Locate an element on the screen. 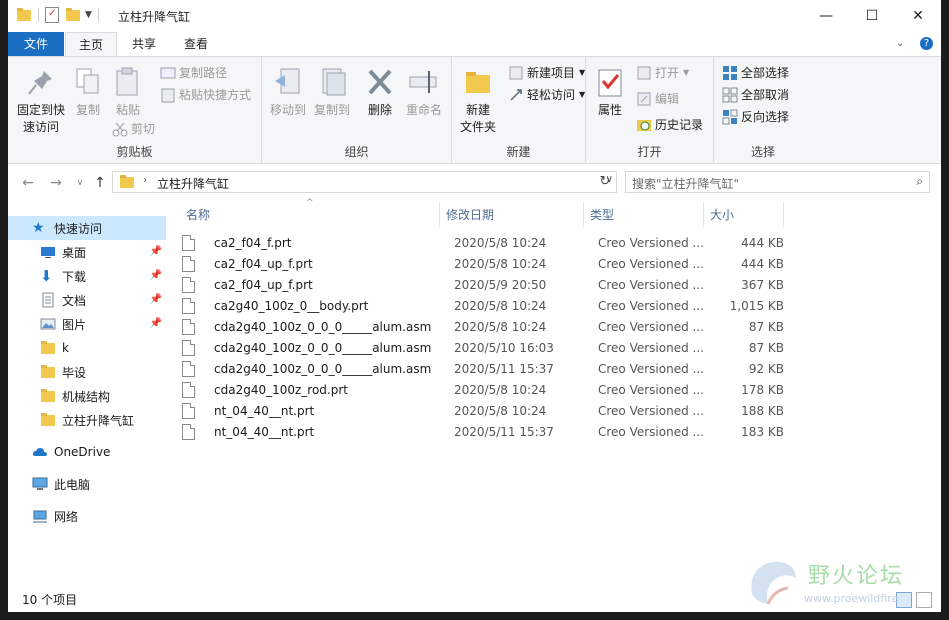 The image size is (949, 620). breadcrumb: 立柱升降气缸 is located at coordinates (193, 183).